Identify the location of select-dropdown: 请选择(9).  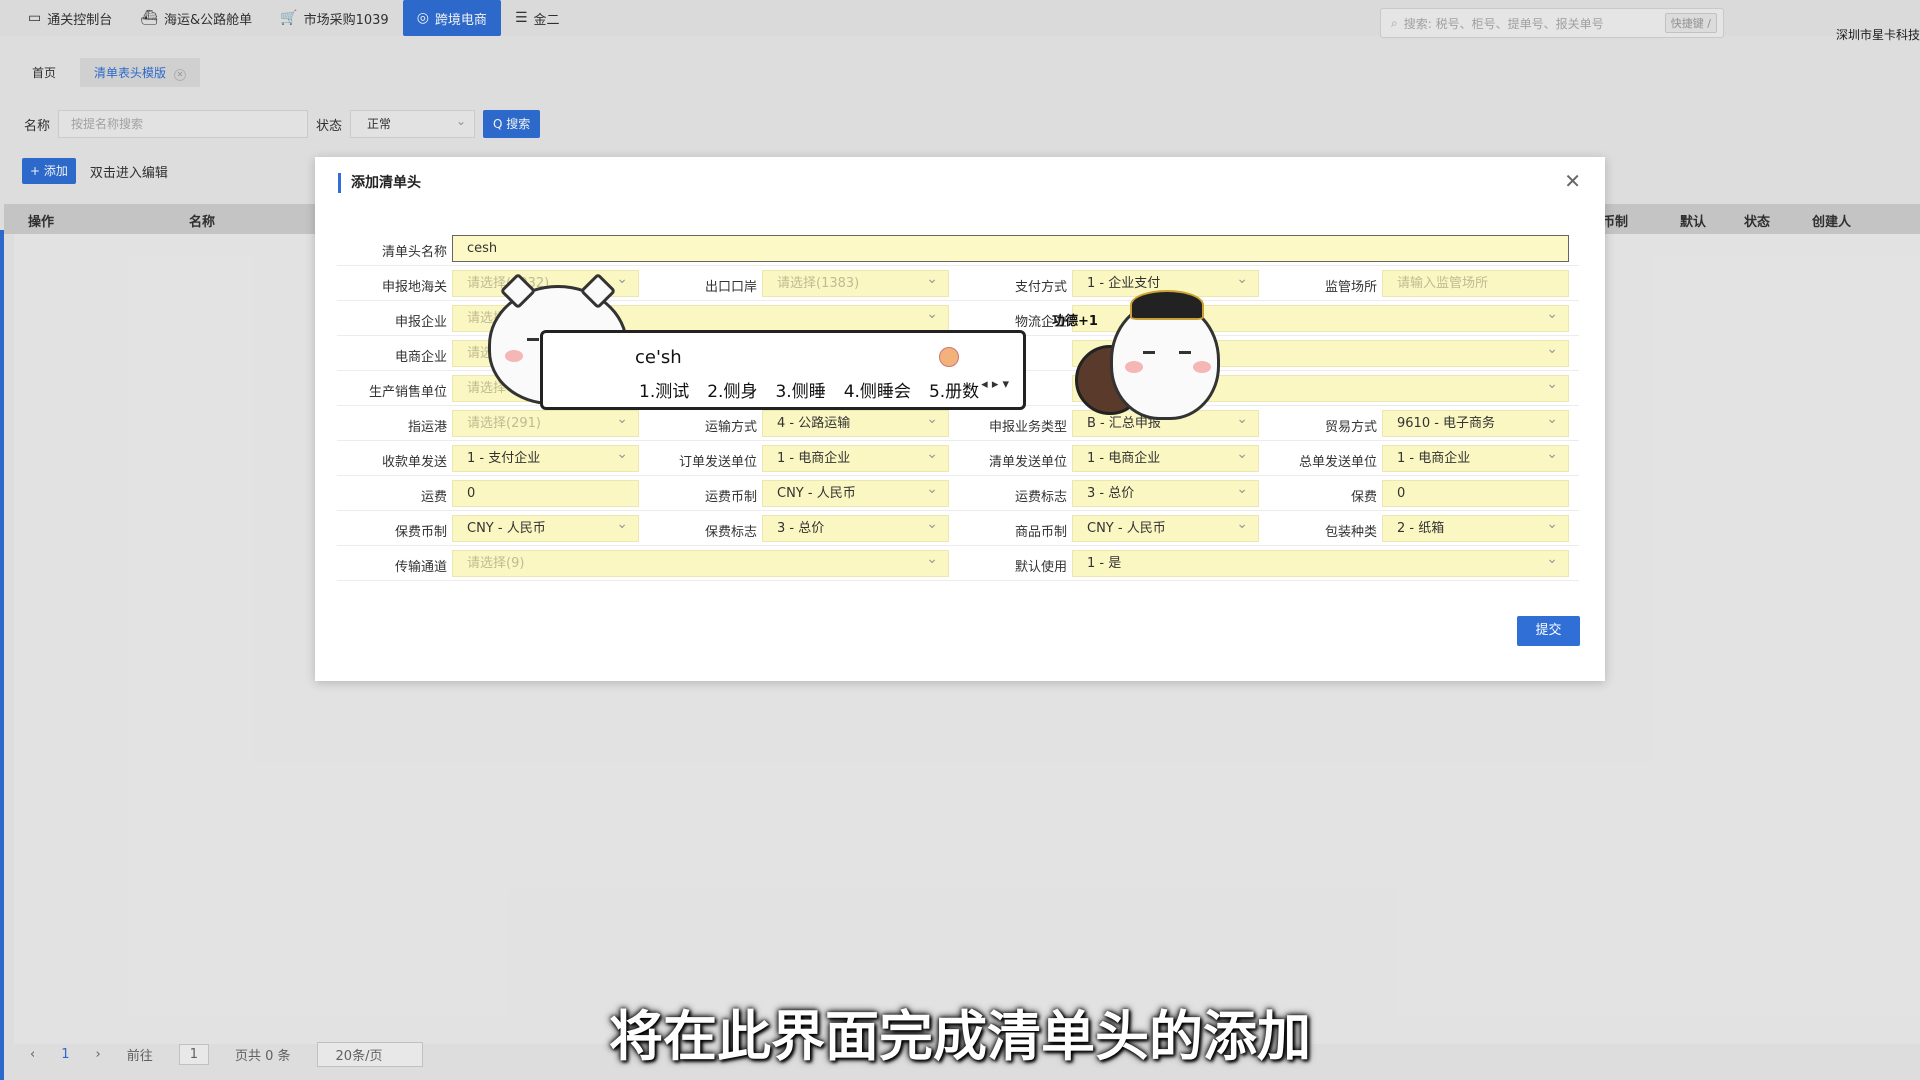
(700, 563).